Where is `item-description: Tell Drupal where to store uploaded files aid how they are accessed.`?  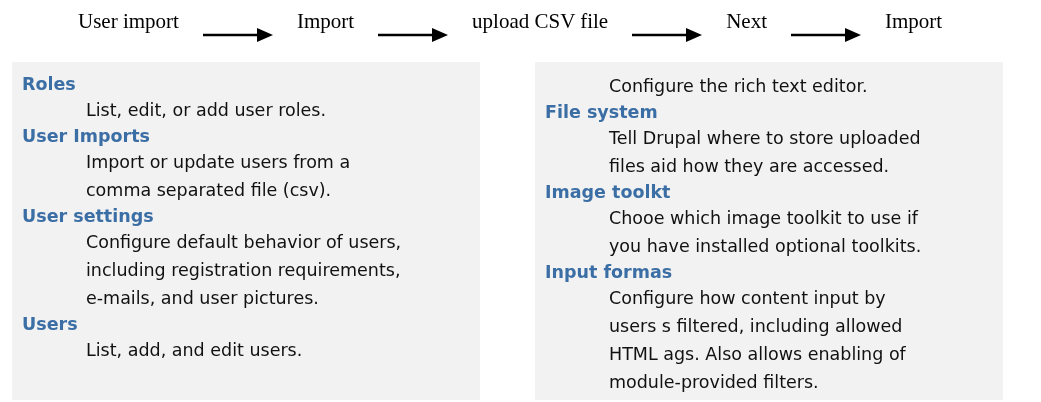 item-description: Tell Drupal where to store uploaded files aid how they are accessed. is located at coordinates (765, 152).